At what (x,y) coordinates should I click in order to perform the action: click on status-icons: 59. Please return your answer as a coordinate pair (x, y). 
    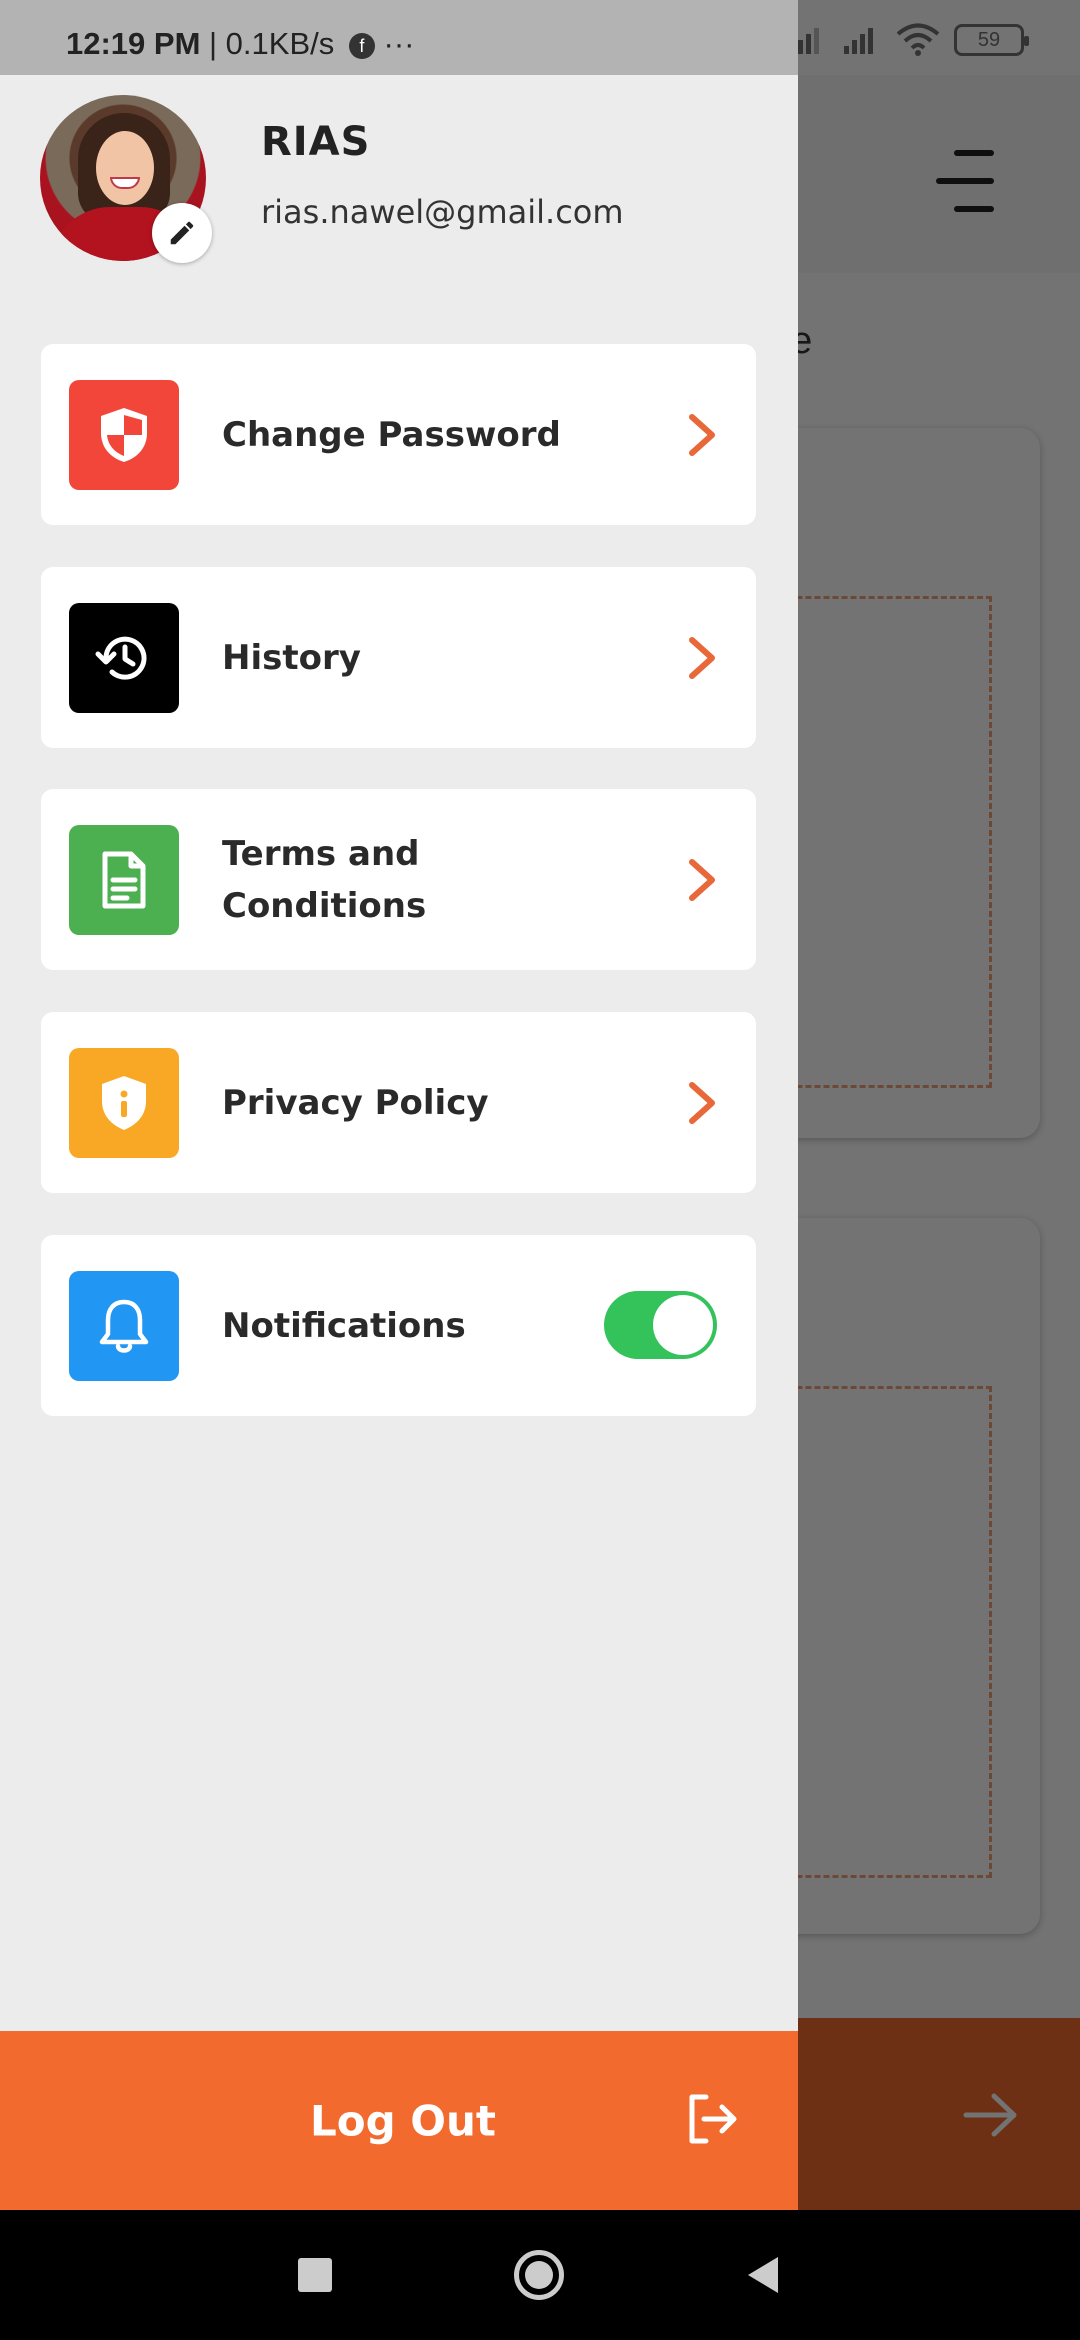
    Looking at the image, I should click on (908, 40).